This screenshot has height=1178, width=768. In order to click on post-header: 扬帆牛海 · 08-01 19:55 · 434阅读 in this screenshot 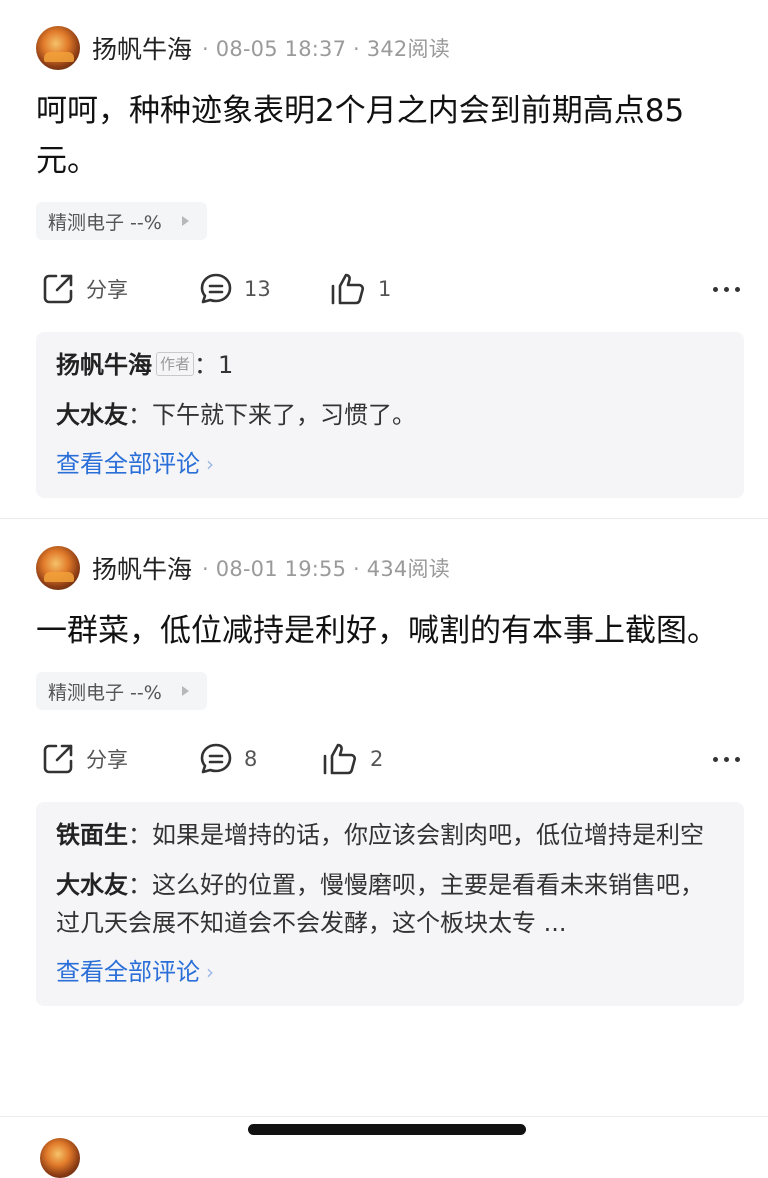, I will do `click(391, 568)`.